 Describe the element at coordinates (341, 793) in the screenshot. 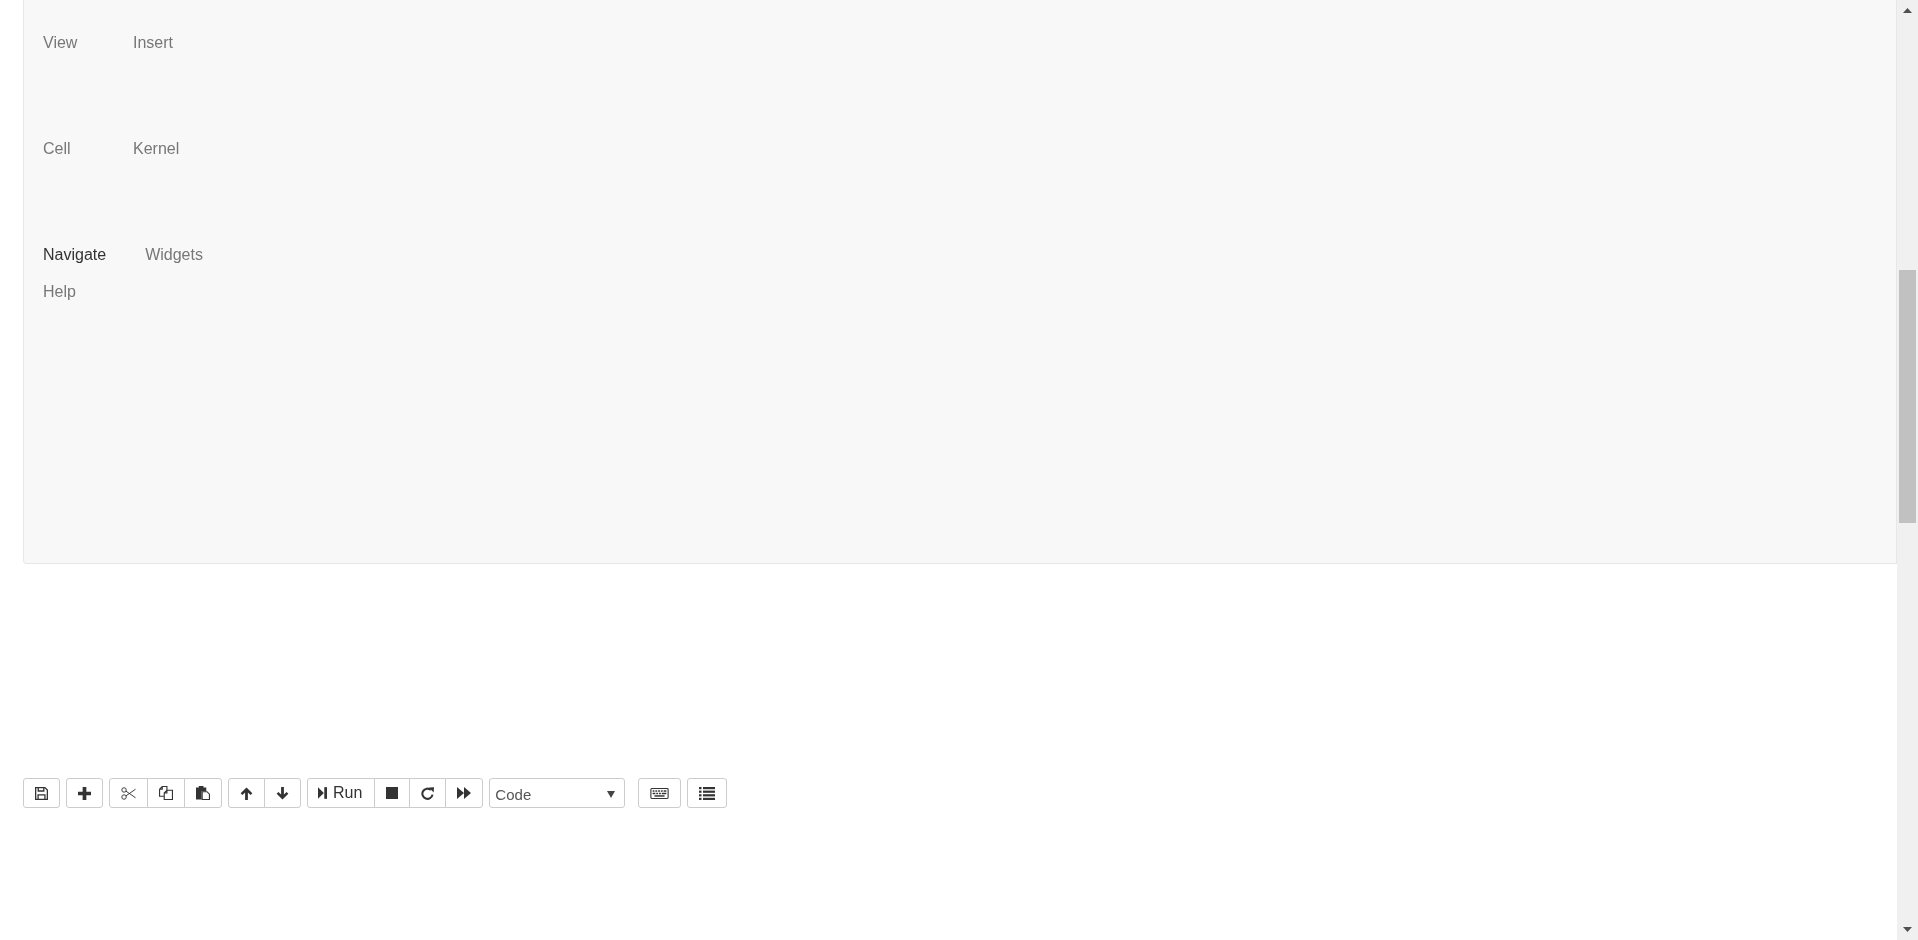

I see `run-button: Run` at that location.